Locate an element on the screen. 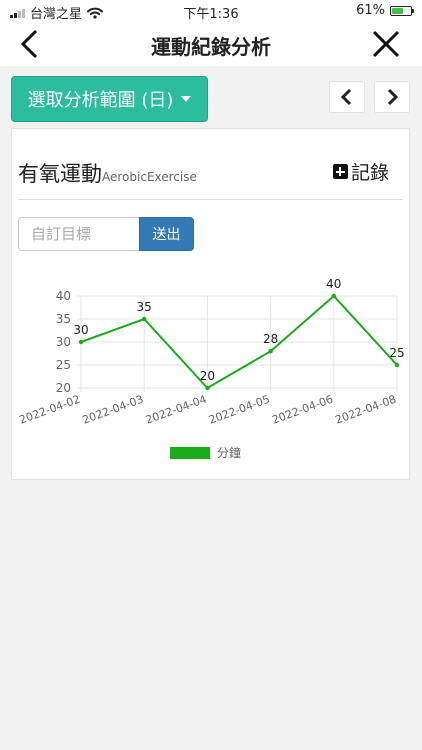  caret-down-icon is located at coordinates (186, 99).